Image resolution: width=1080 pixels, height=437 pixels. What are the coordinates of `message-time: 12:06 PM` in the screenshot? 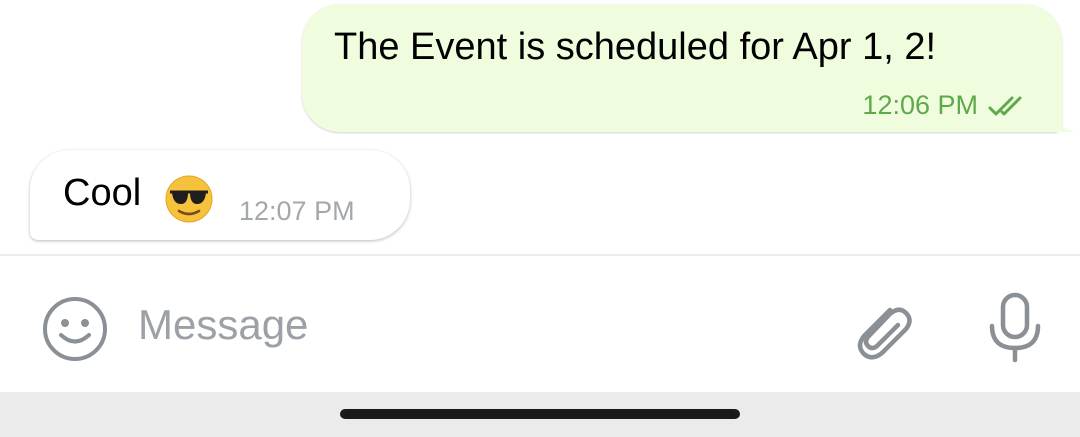 It's located at (920, 105).